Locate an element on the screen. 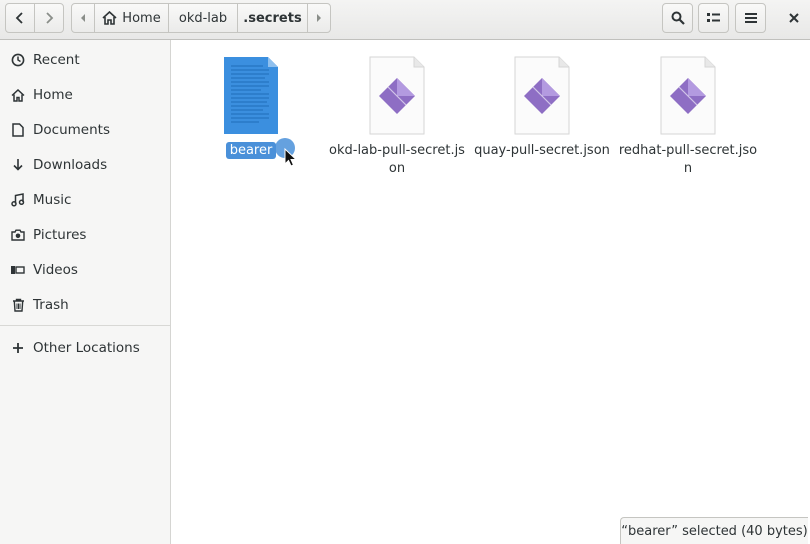 Image resolution: width=810 pixels, height=544 pixels. navigation-buttons is located at coordinates (35, 18).